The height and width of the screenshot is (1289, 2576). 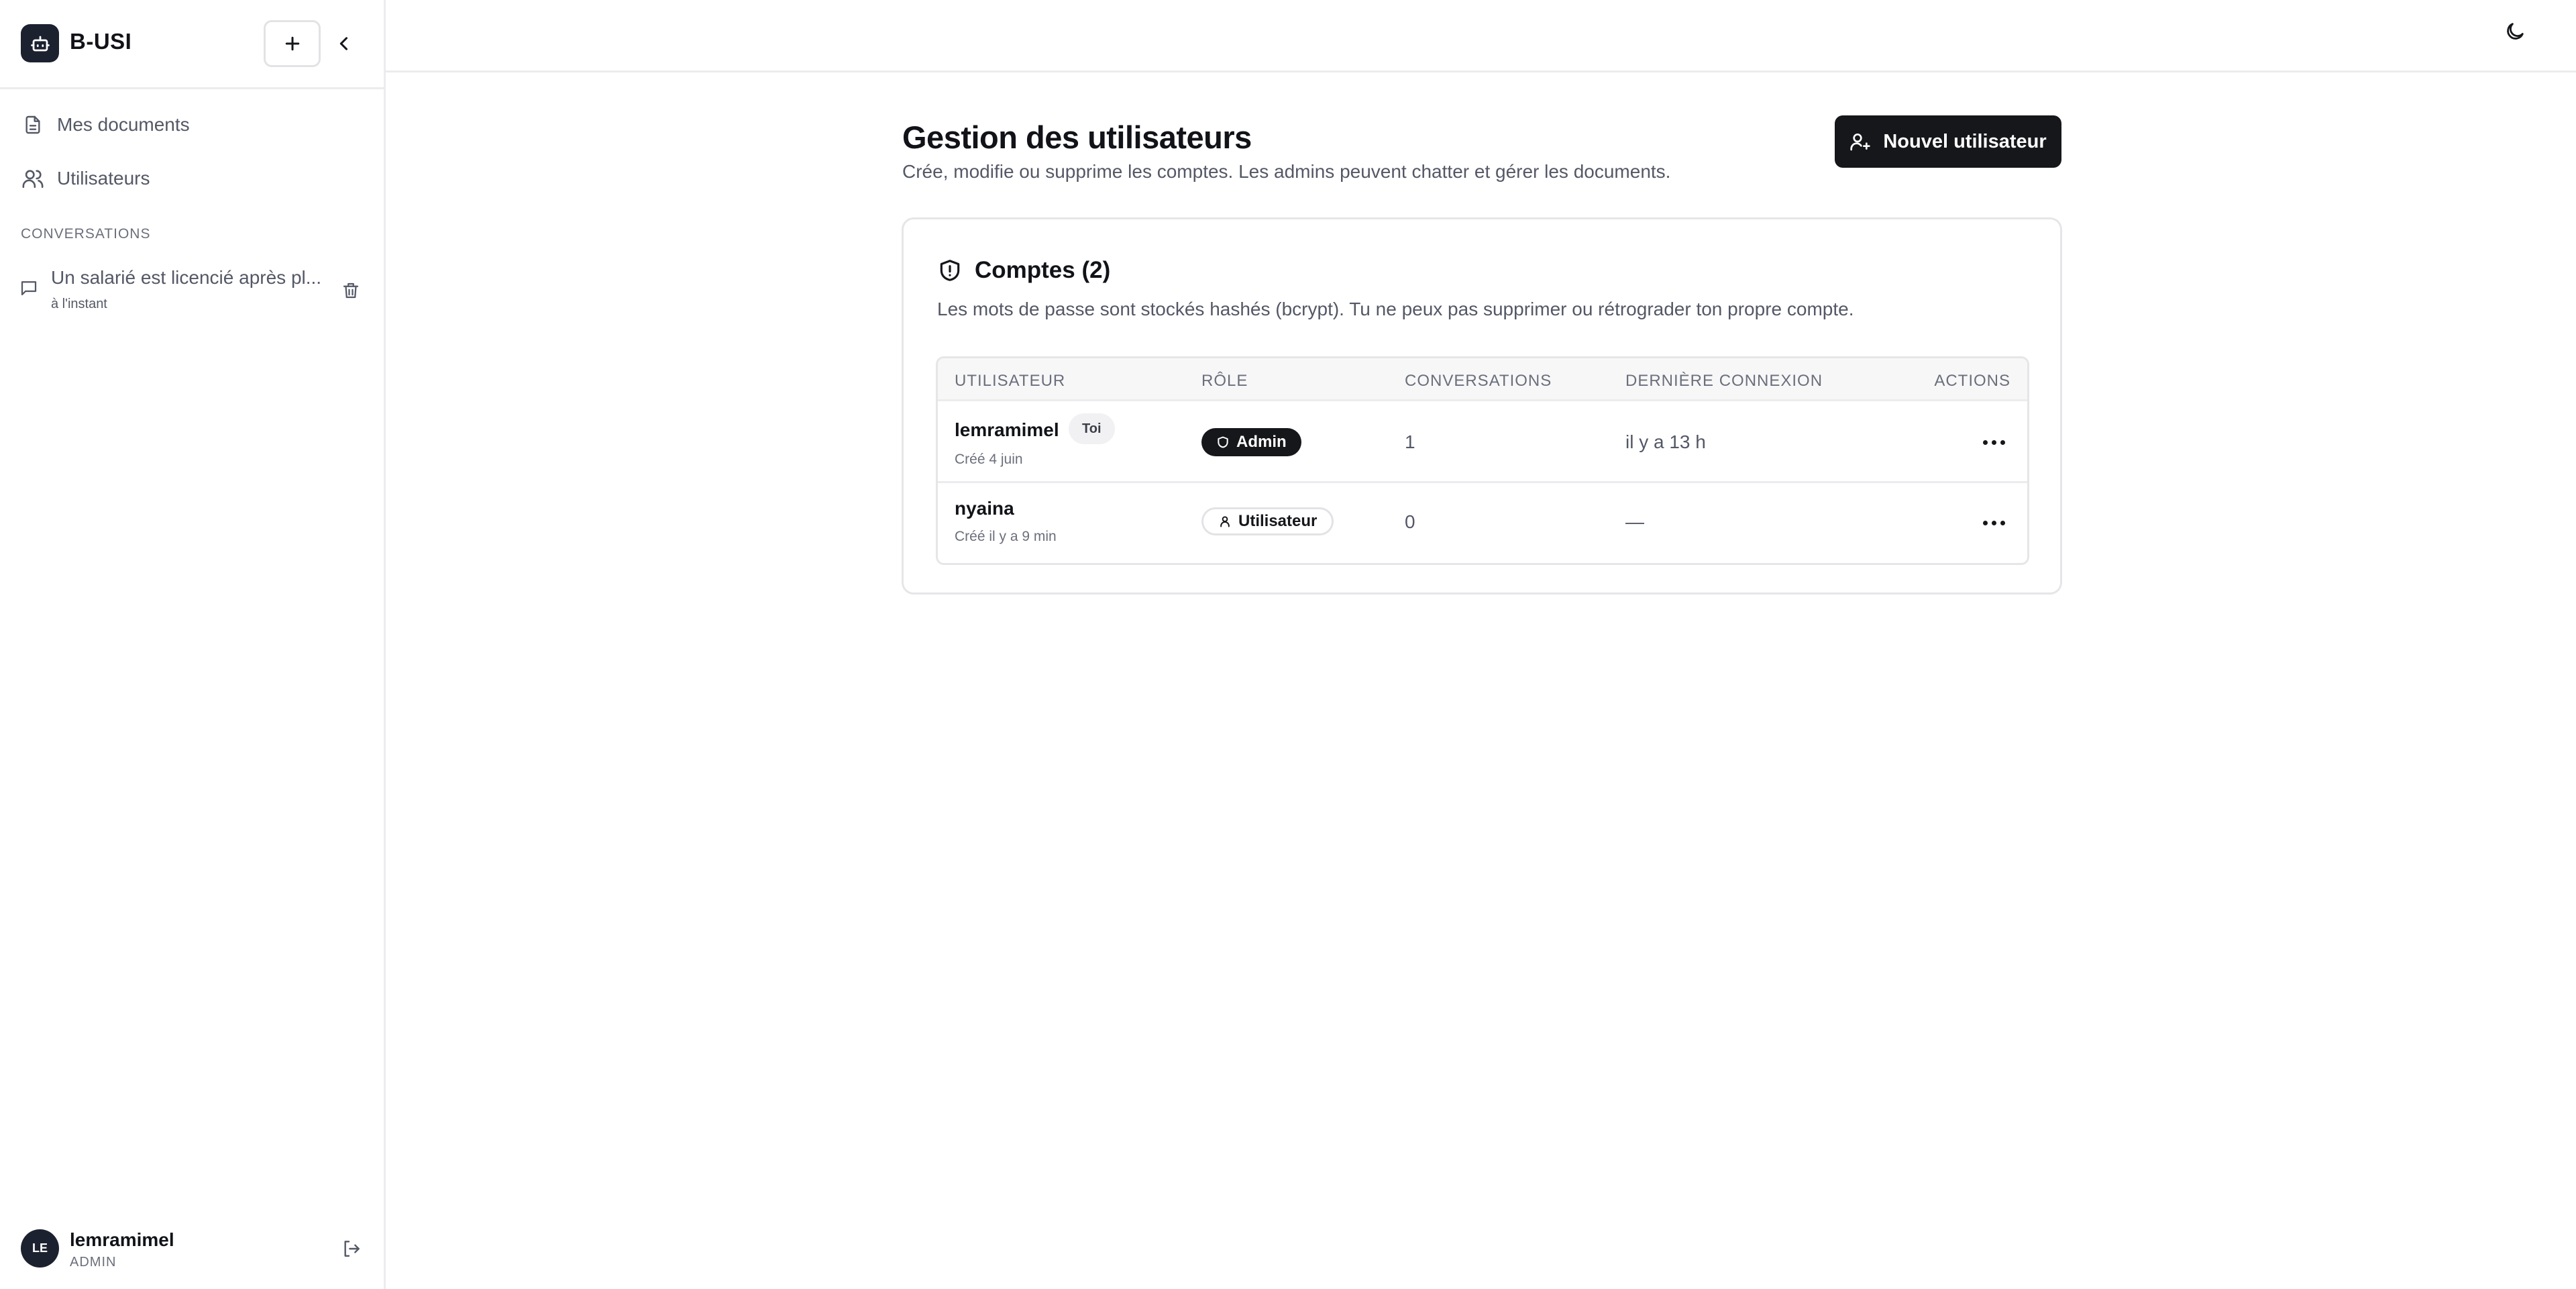 What do you see at coordinates (122, 1239) in the screenshot?
I see `current-user-name: lemramimel` at bounding box center [122, 1239].